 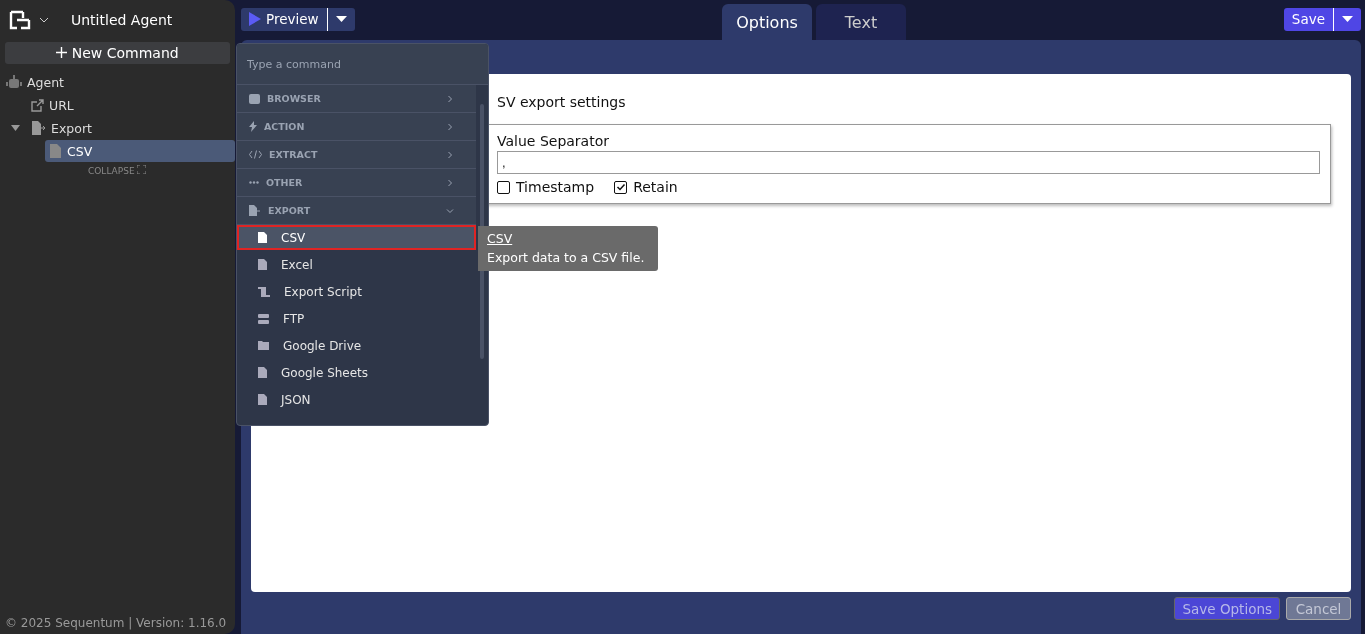 What do you see at coordinates (356, 237) in the screenshot?
I see `menu-item: CSV` at bounding box center [356, 237].